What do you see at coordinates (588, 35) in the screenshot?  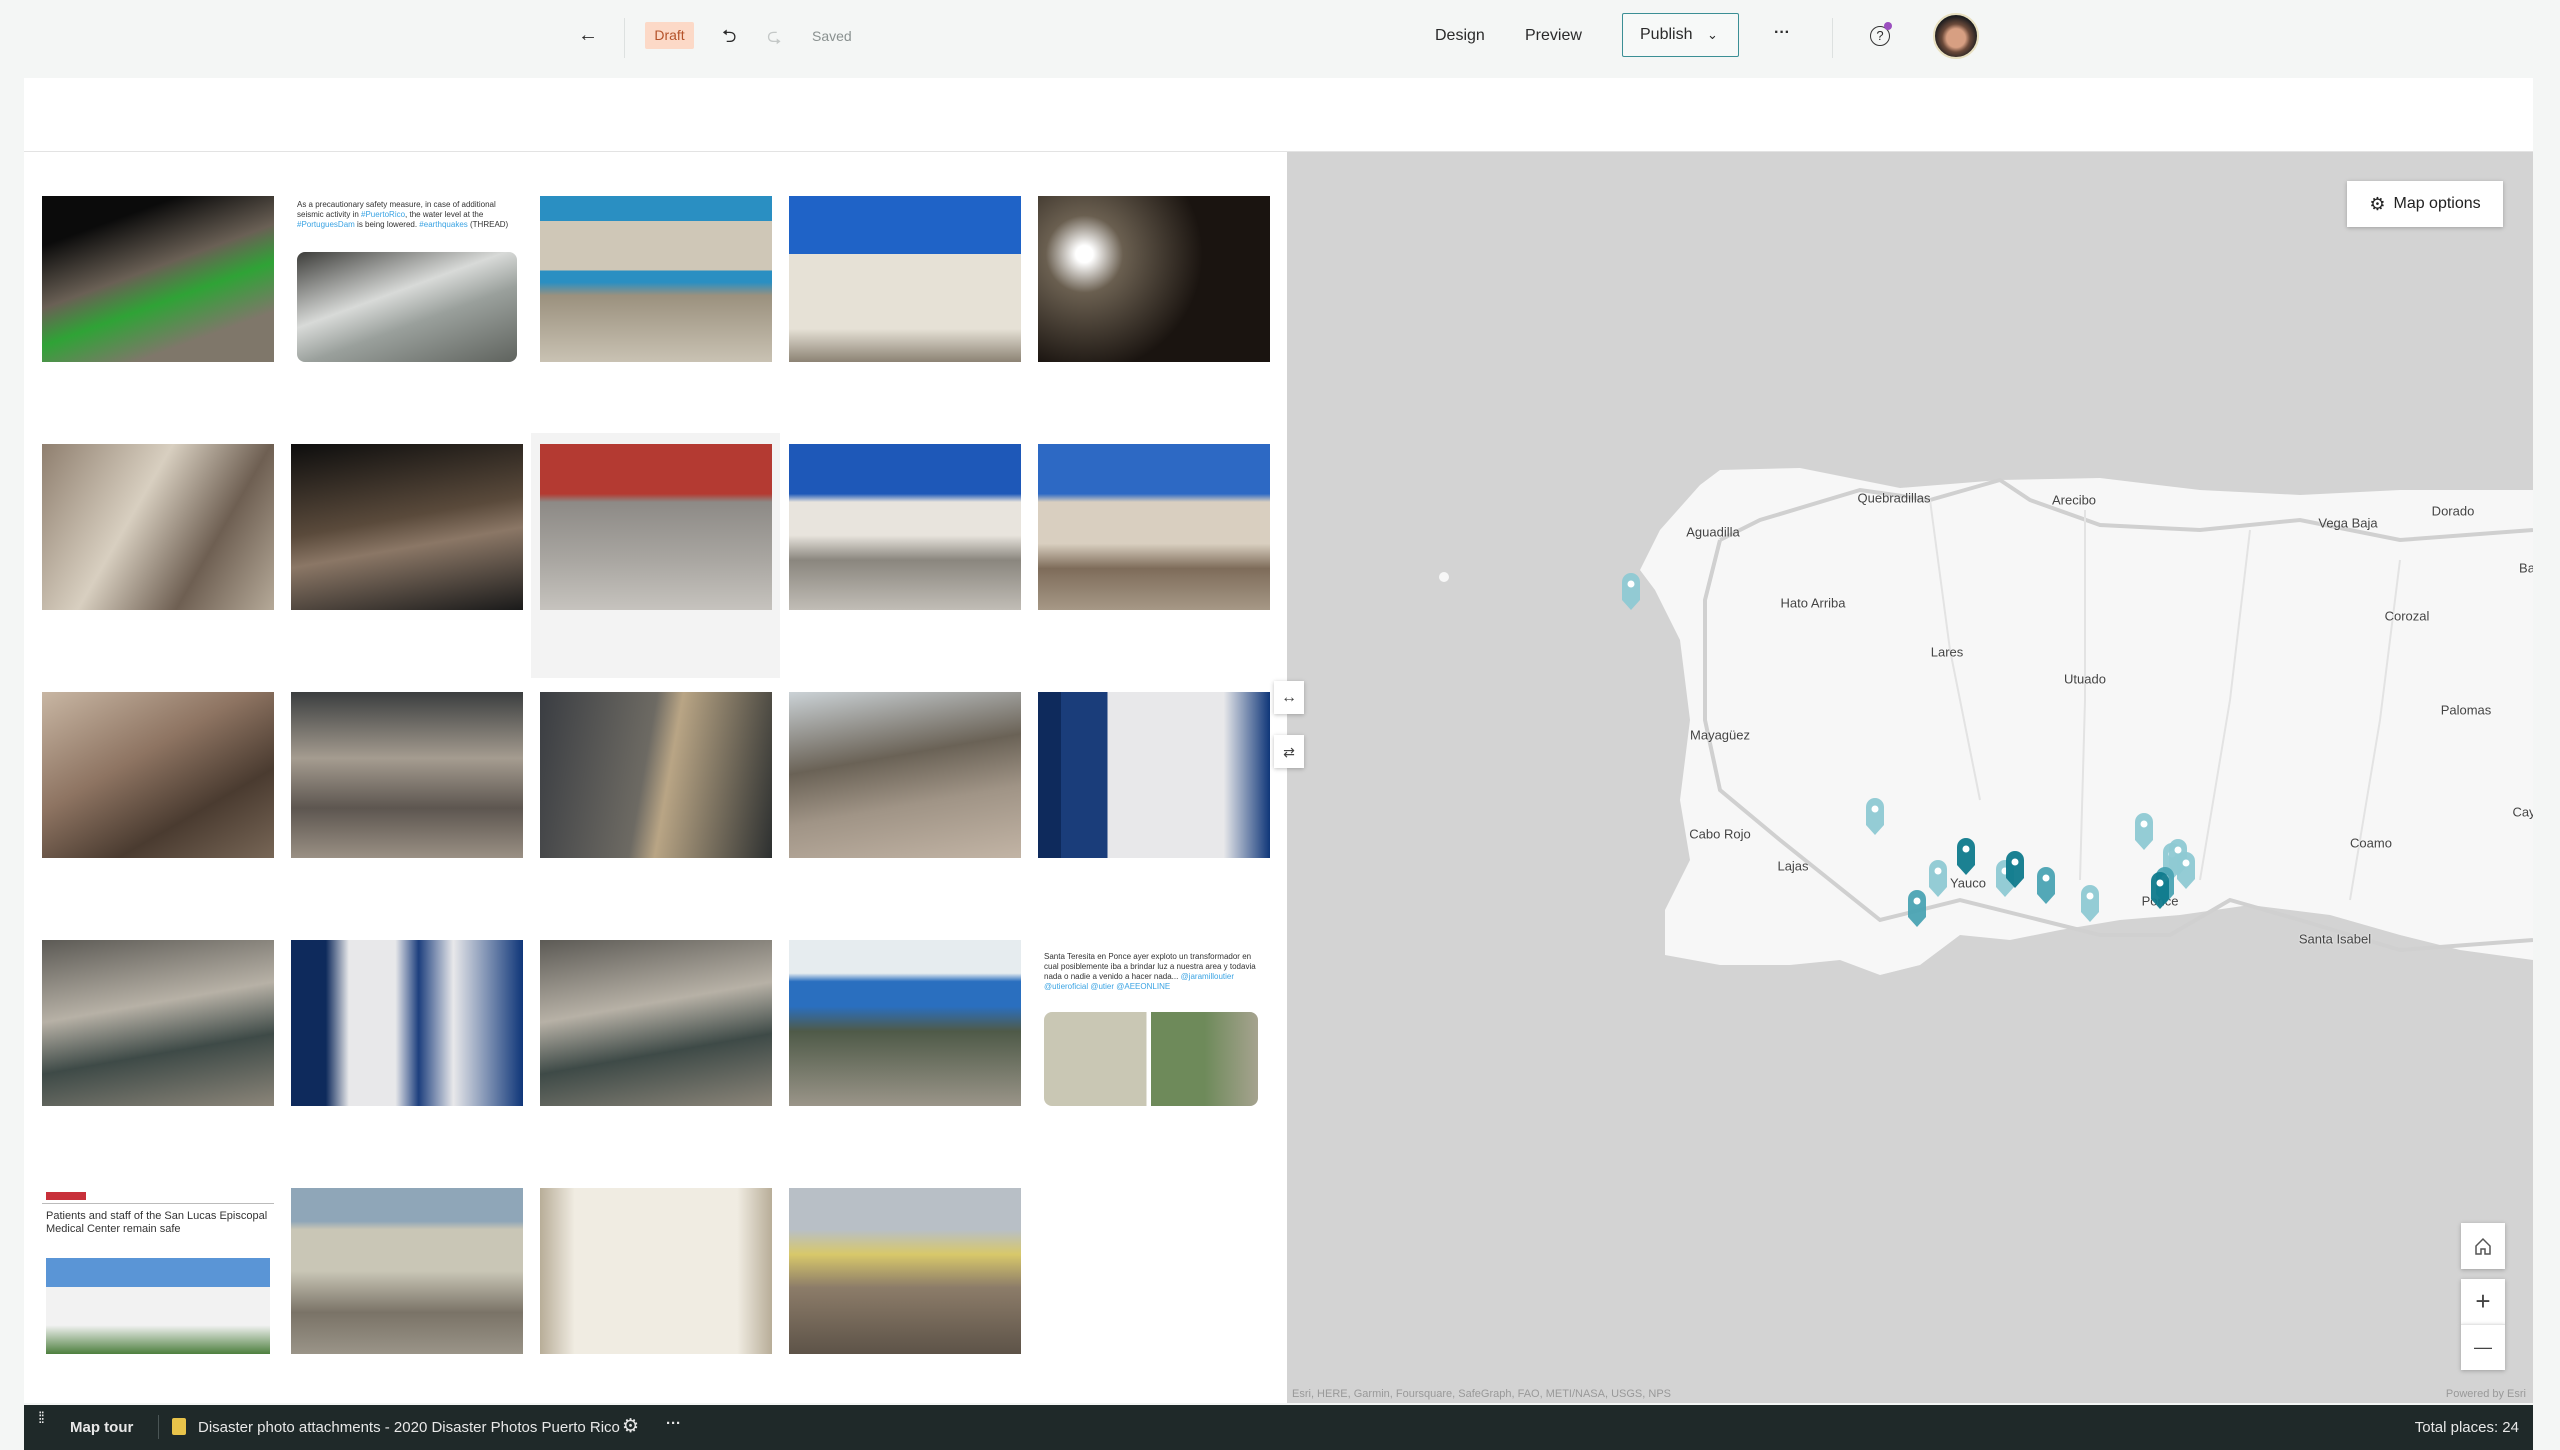 I see `back-arrow-icon: ←` at bounding box center [588, 35].